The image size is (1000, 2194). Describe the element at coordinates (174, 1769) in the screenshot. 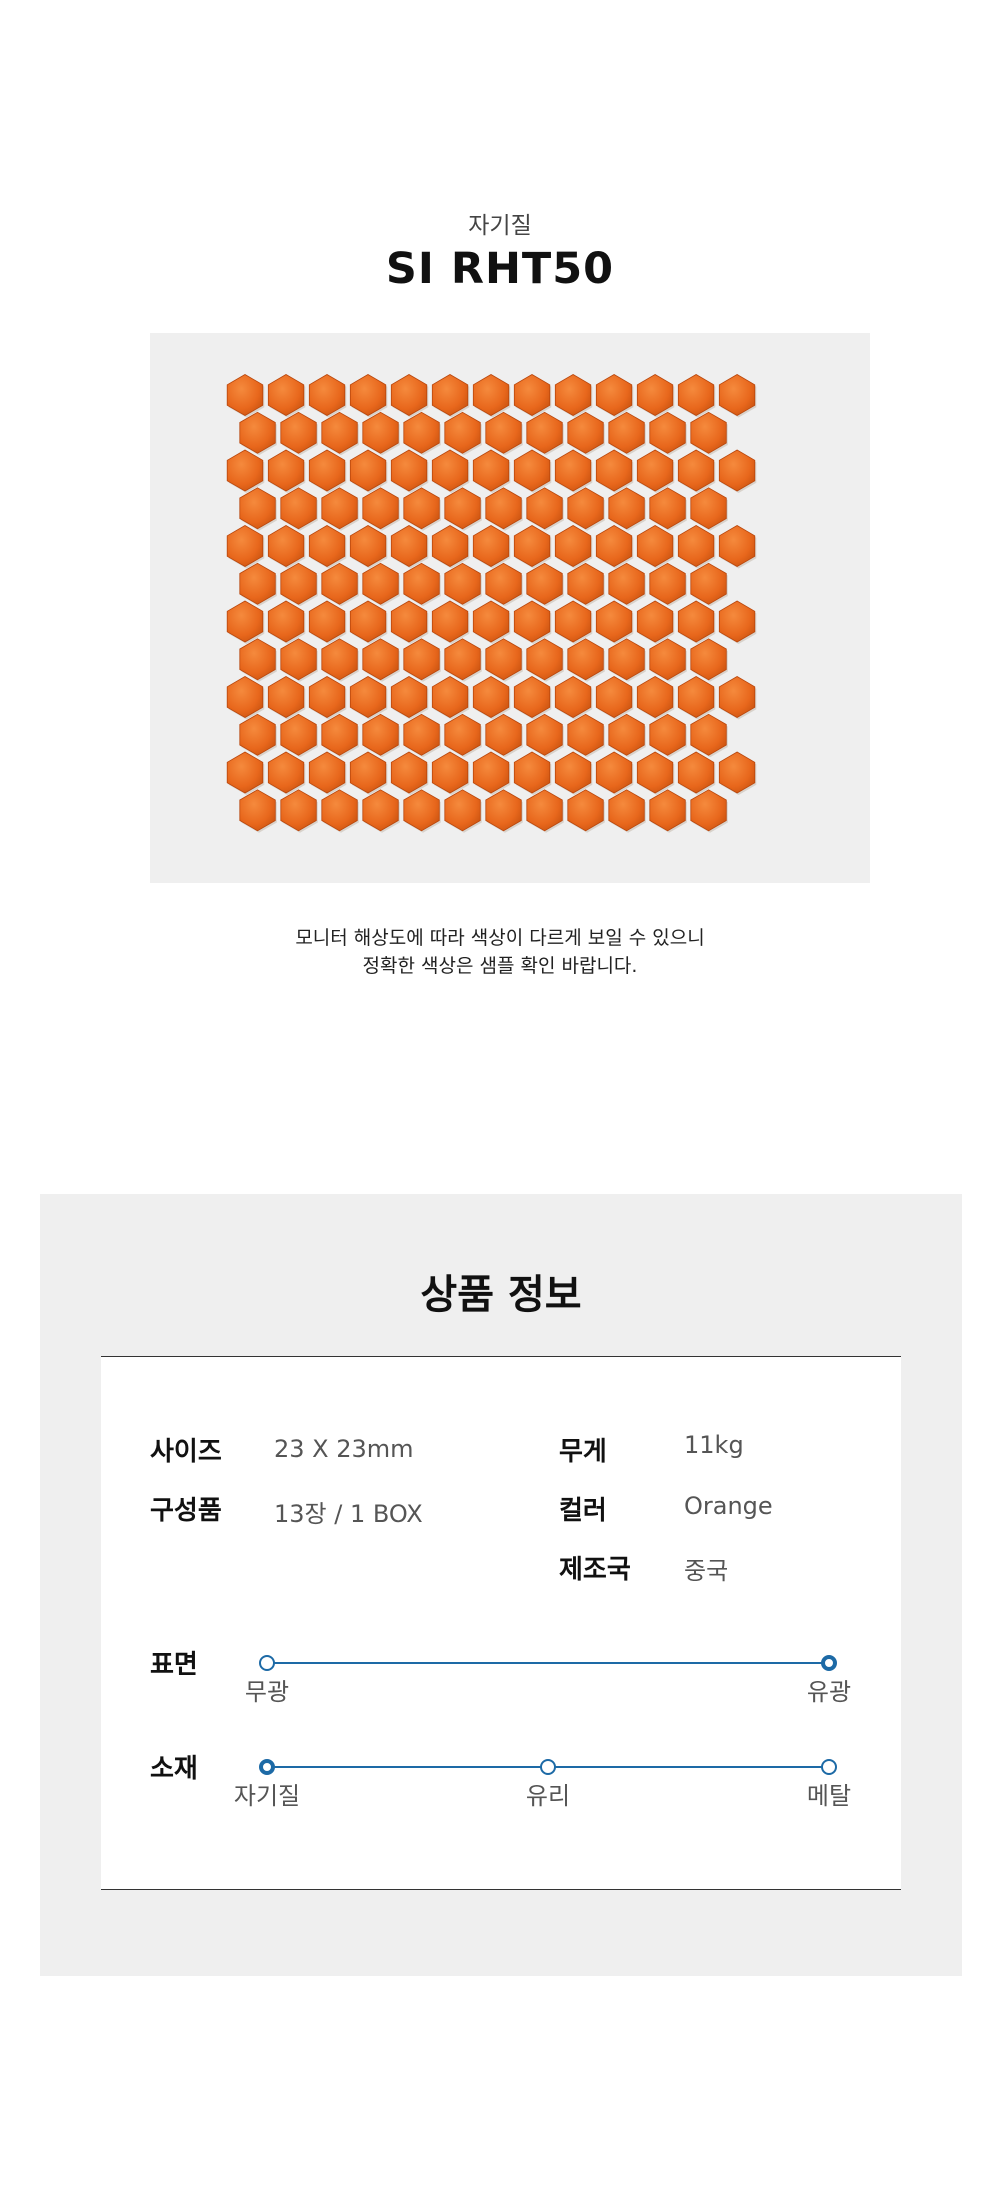

I see `material-label: 소재` at that location.